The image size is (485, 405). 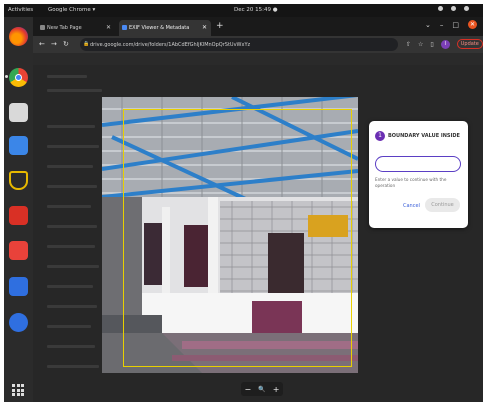 I want to click on toolbar-actions: ⇧ ☆ ▯ I Update, so click(x=444, y=44).